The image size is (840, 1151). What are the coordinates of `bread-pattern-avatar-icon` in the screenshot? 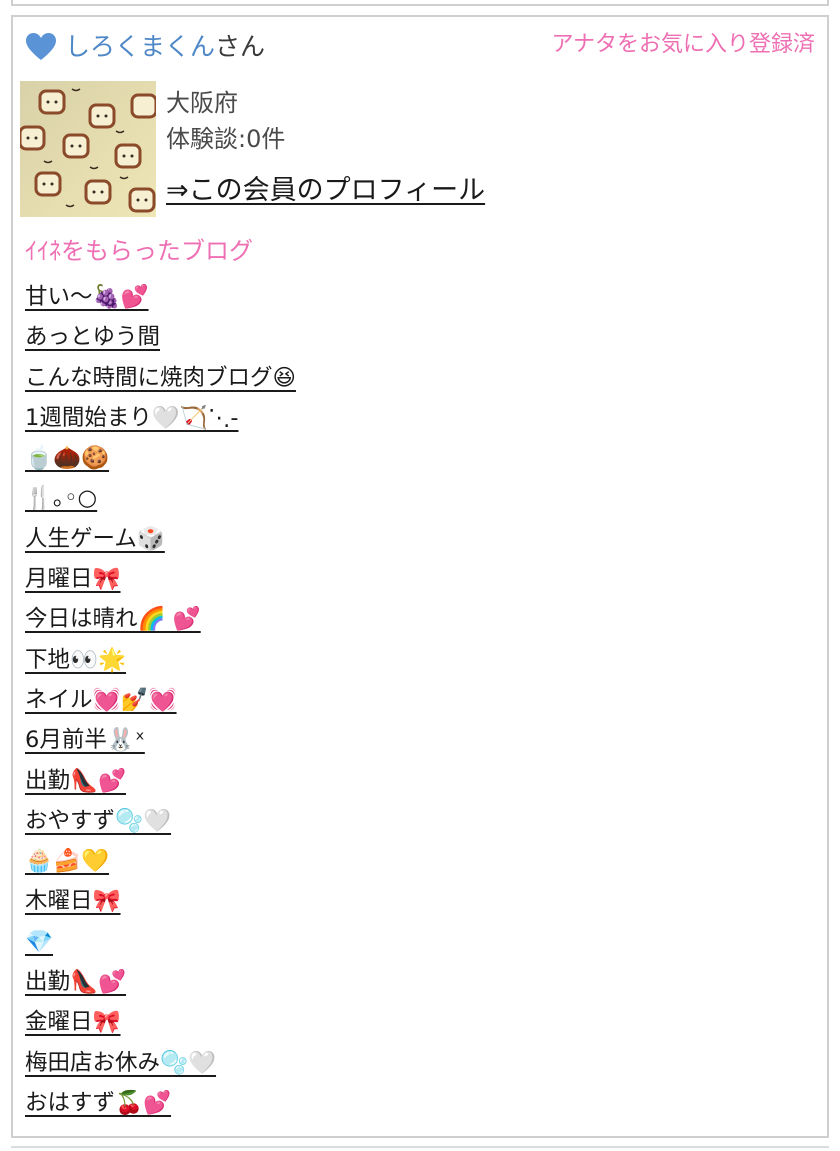 It's located at (88, 149).